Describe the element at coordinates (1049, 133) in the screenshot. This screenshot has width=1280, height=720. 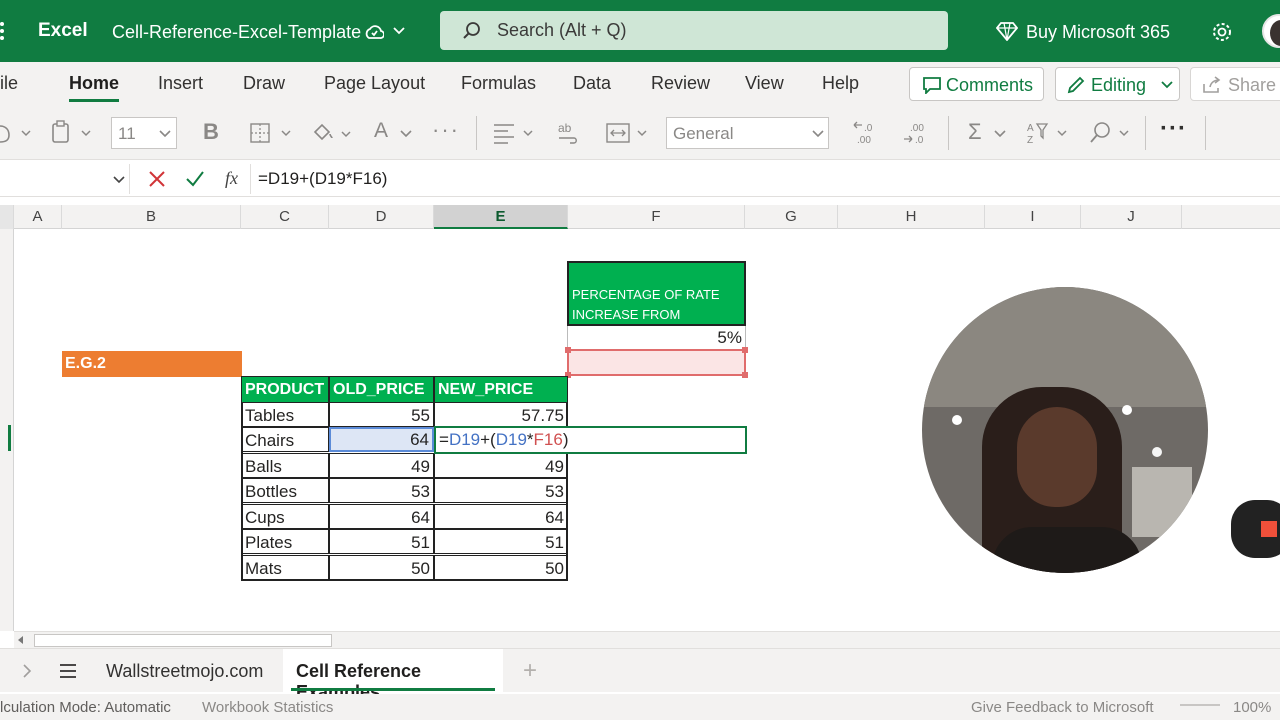
I see `sort-filter-icon: AZ` at that location.